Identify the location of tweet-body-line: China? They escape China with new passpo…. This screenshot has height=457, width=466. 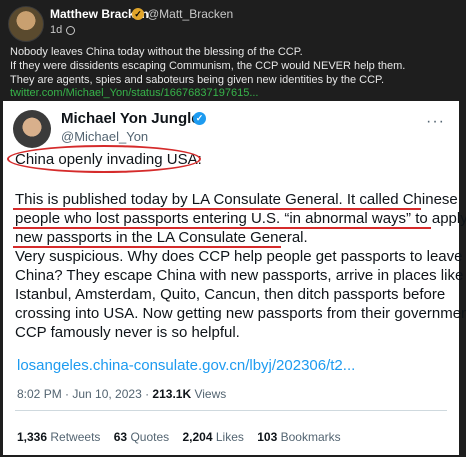
(239, 275).